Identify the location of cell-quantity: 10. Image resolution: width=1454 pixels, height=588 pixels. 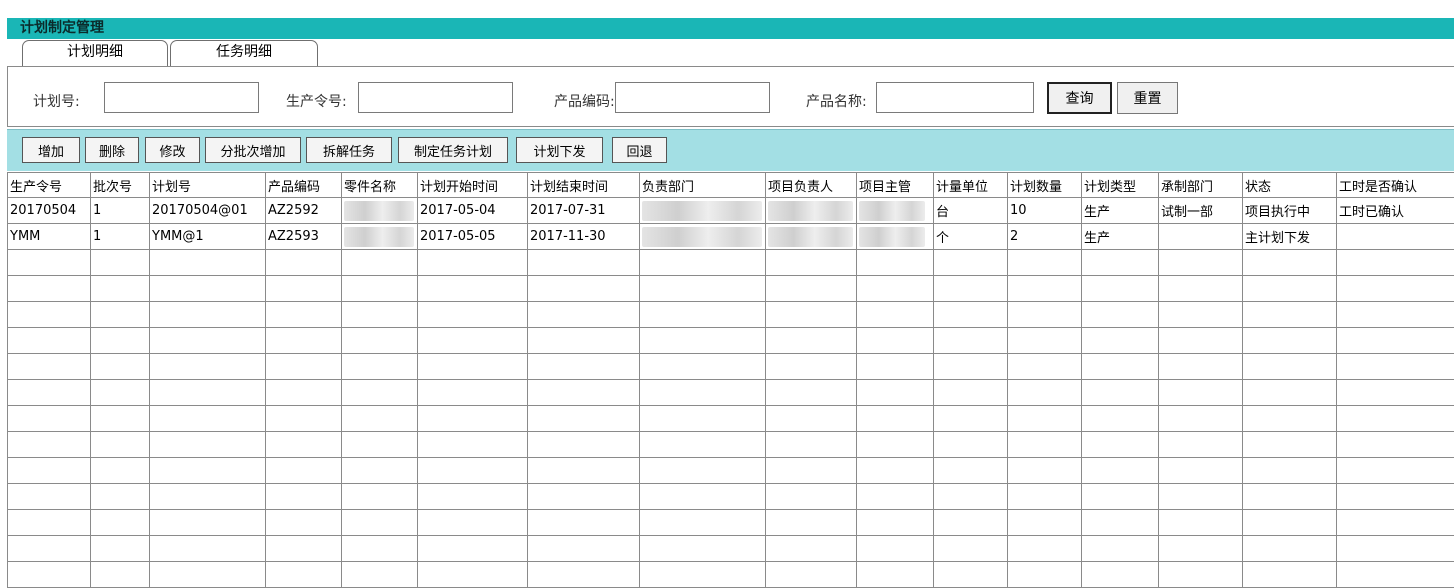
(1045, 211).